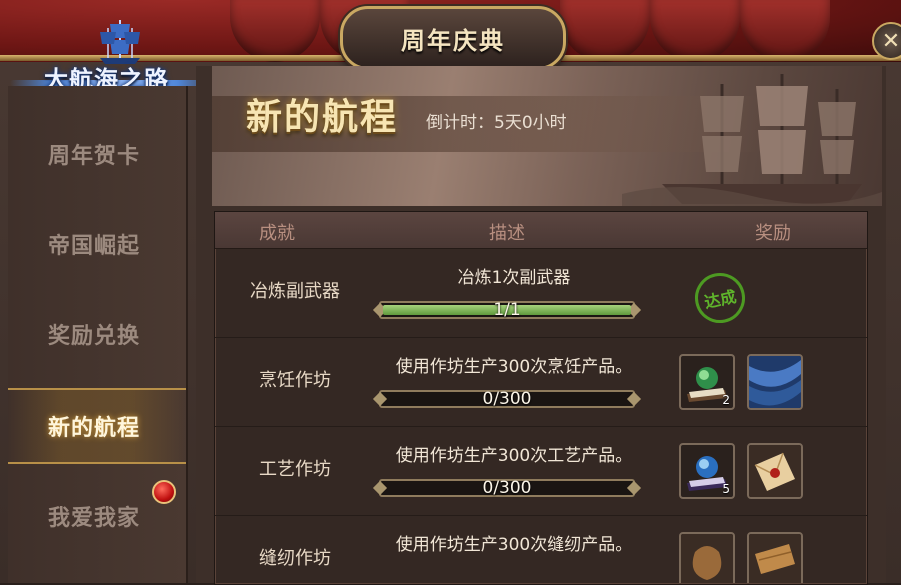 This screenshot has height=585, width=901. I want to click on sidebar-item-reward-exchange: 奖励兑换, so click(97, 334).